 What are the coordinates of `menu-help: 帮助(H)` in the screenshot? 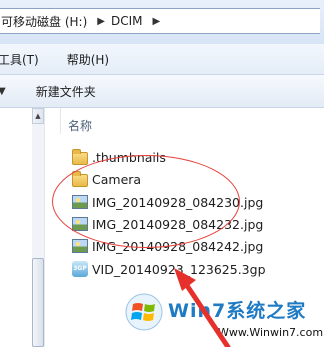 It's located at (88, 59).